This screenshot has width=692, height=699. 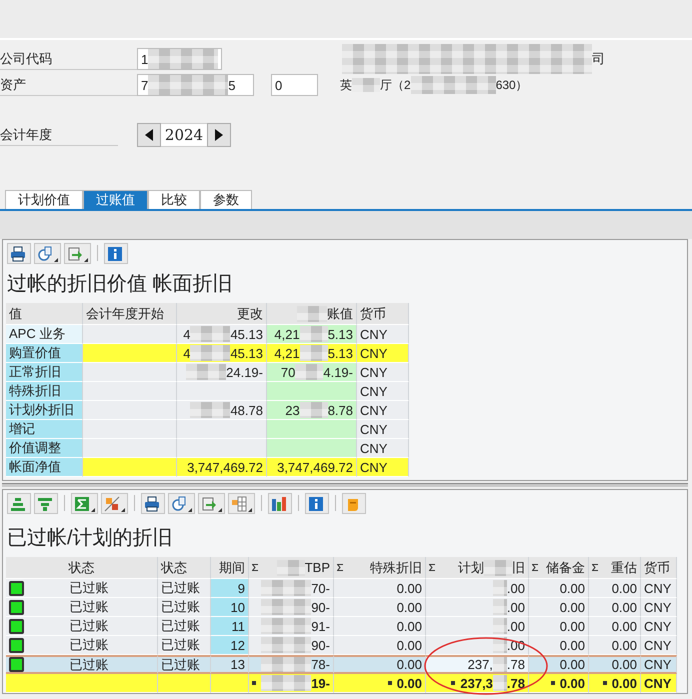 What do you see at coordinates (230, 568) in the screenshot?
I see `table-cell: 期间` at bounding box center [230, 568].